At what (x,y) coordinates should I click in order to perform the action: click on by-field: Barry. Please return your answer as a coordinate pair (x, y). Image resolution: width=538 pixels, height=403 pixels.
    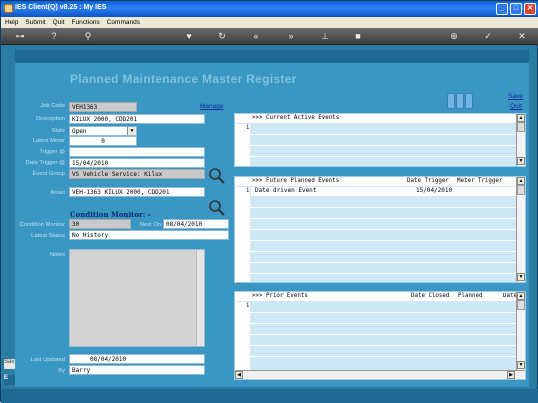
    Looking at the image, I should click on (137, 370).